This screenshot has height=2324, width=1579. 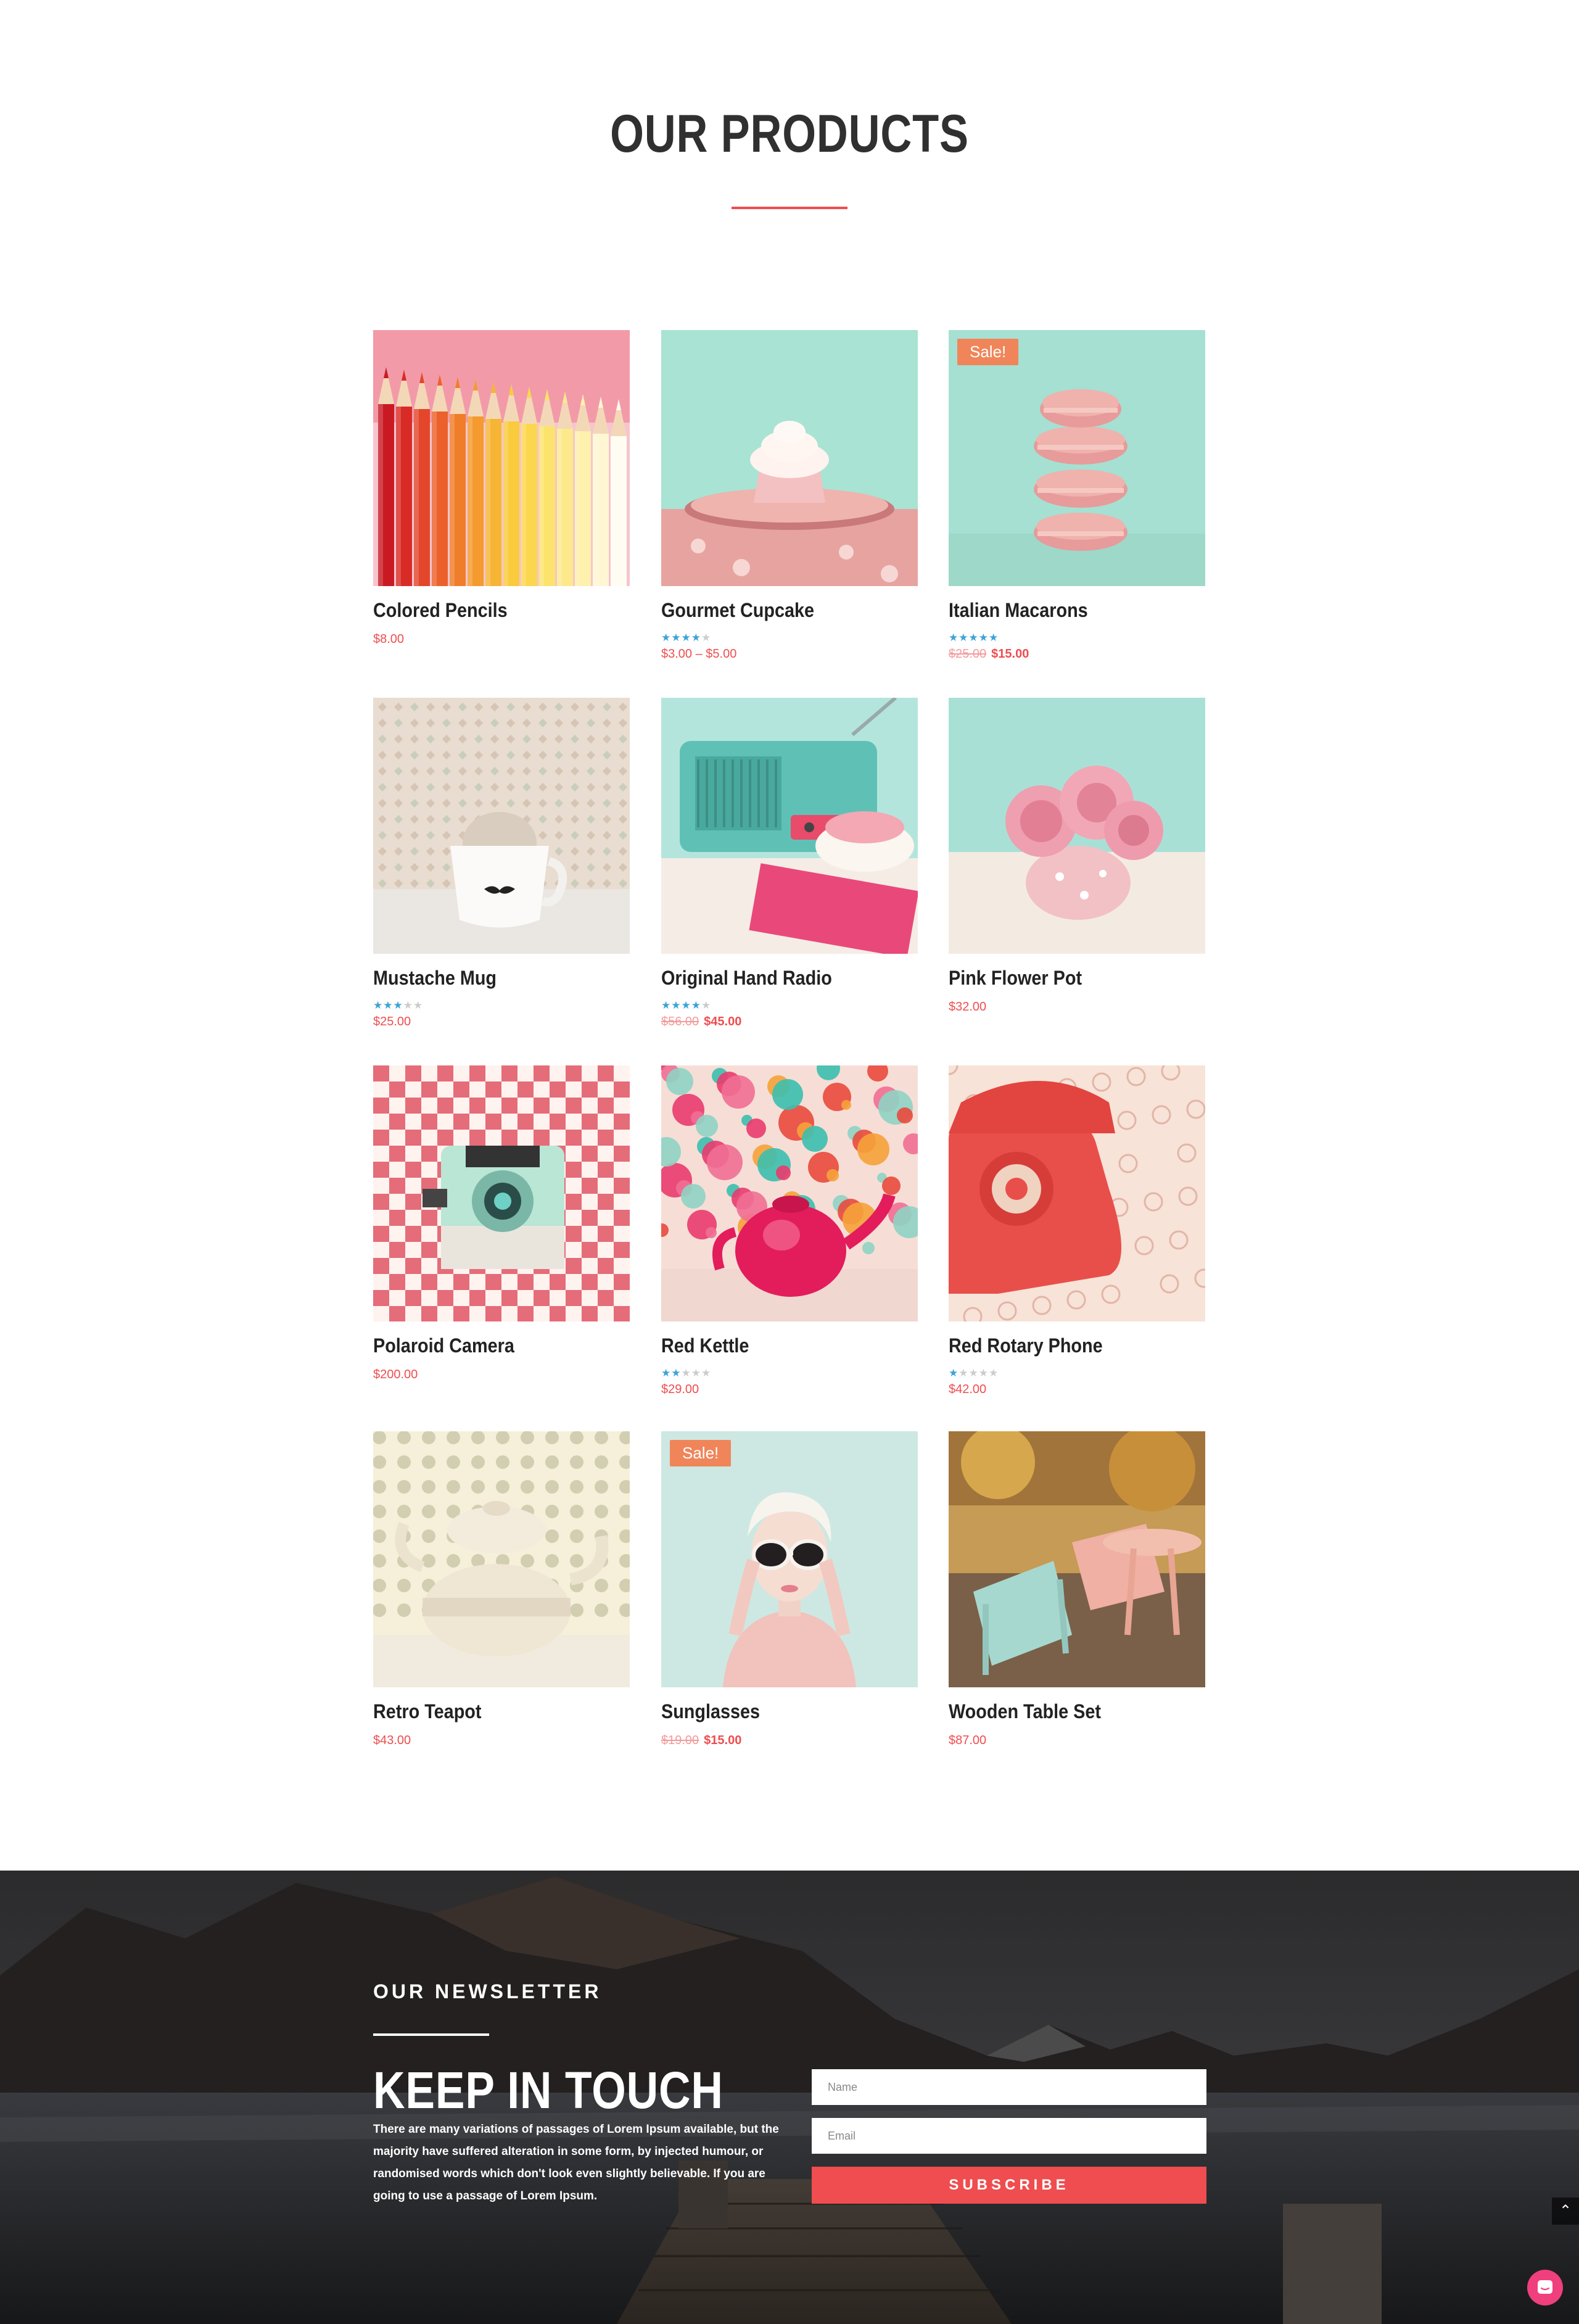 I want to click on subscribe-button: SUBSCRIBE, so click(x=1009, y=2186).